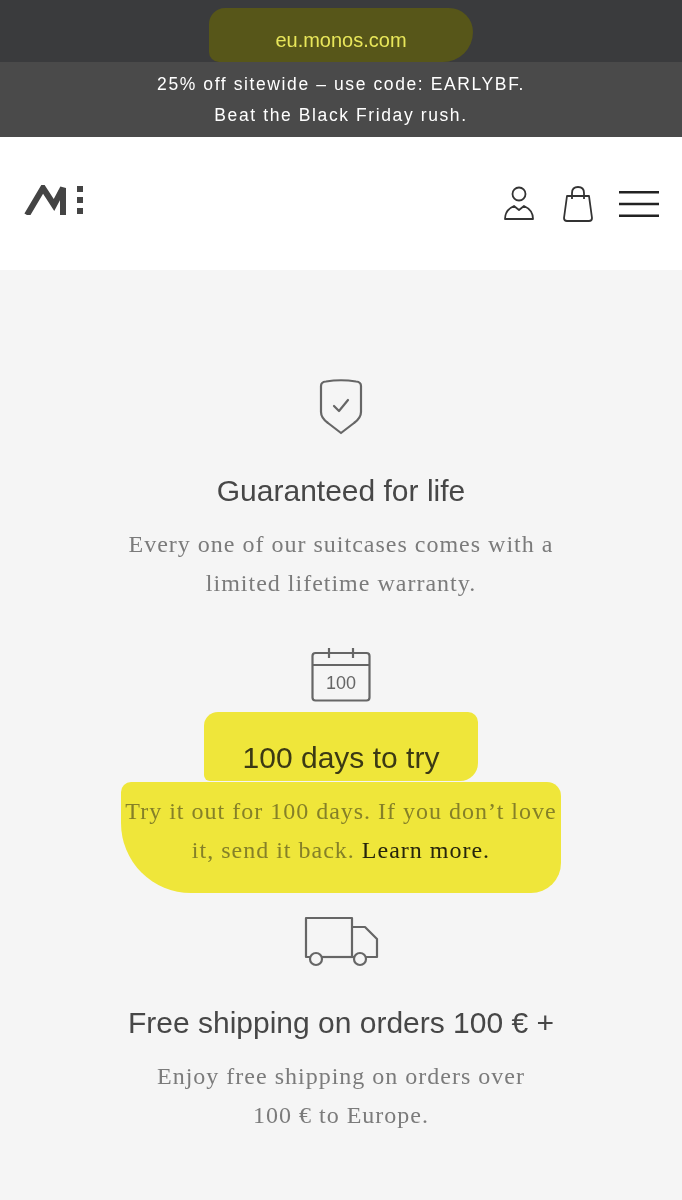  What do you see at coordinates (341, 564) in the screenshot?
I see `feature-description: Every one of our suitcases comes with a limited lifetime warranty.` at bounding box center [341, 564].